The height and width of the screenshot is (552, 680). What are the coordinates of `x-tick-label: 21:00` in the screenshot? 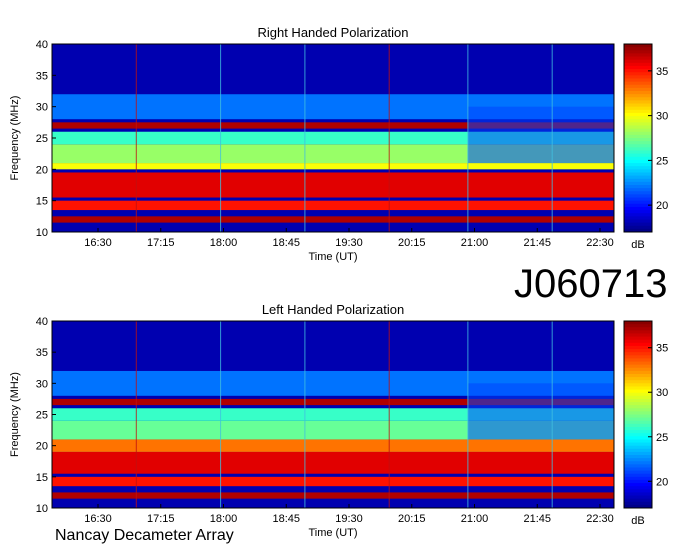 It's located at (475, 519).